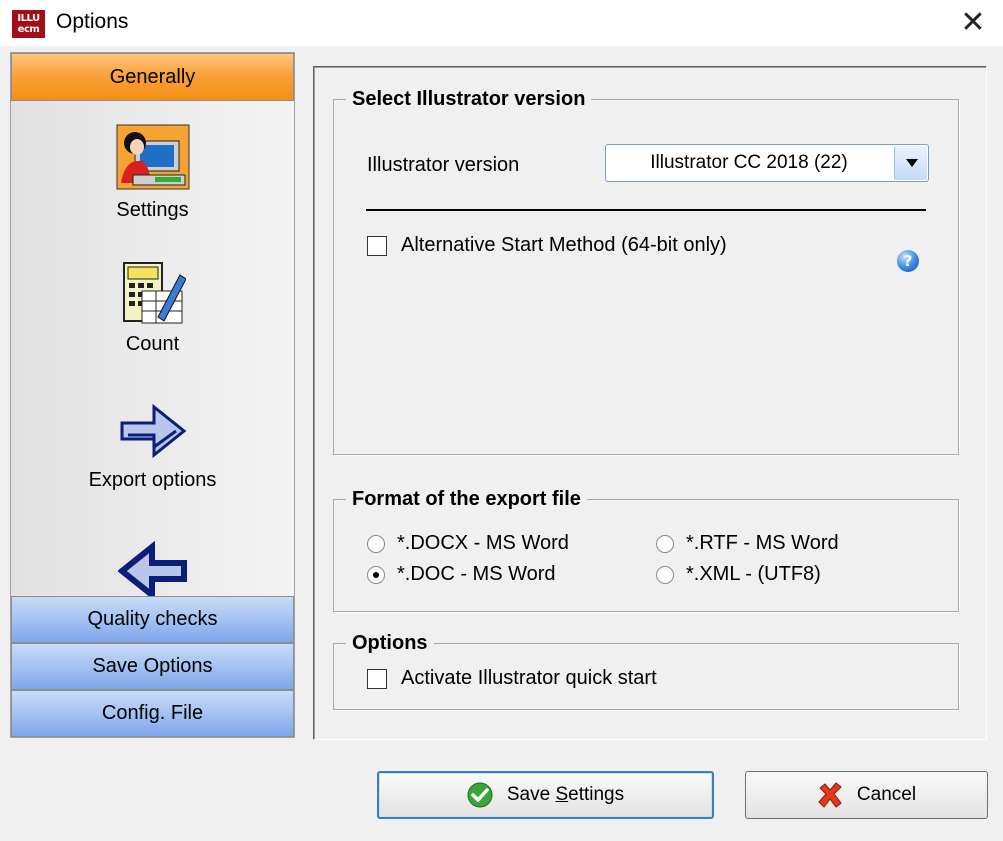 This screenshot has height=841, width=1003. What do you see at coordinates (92, 21) in the screenshot?
I see `window-title: Options` at bounding box center [92, 21].